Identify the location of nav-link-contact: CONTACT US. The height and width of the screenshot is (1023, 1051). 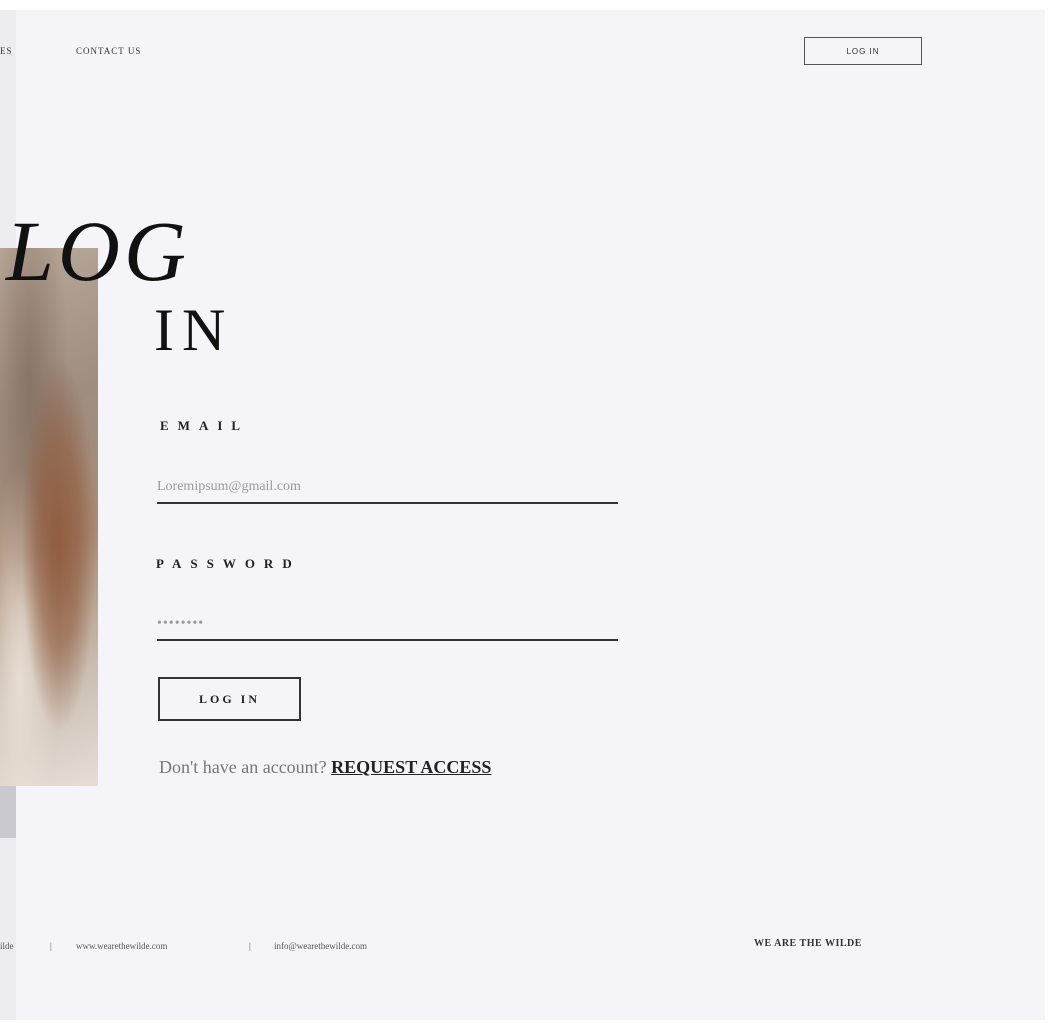
(108, 51).